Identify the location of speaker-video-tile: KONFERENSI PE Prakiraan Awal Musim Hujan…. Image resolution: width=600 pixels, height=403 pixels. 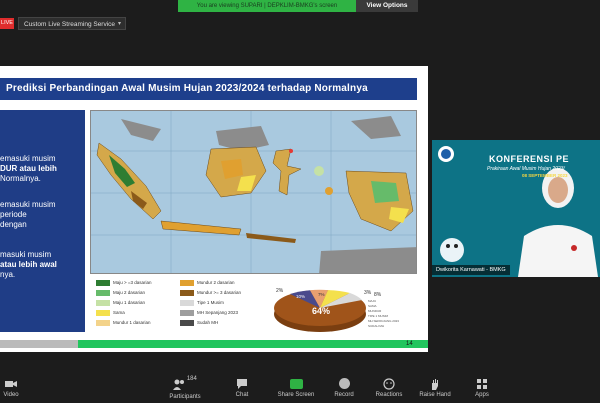
(516, 208).